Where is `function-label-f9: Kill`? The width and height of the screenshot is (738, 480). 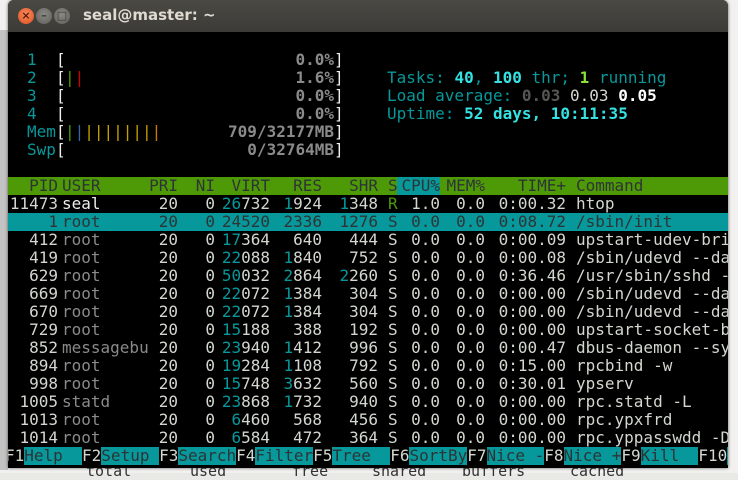
function-label-f9: Kill is located at coordinates (669, 456).